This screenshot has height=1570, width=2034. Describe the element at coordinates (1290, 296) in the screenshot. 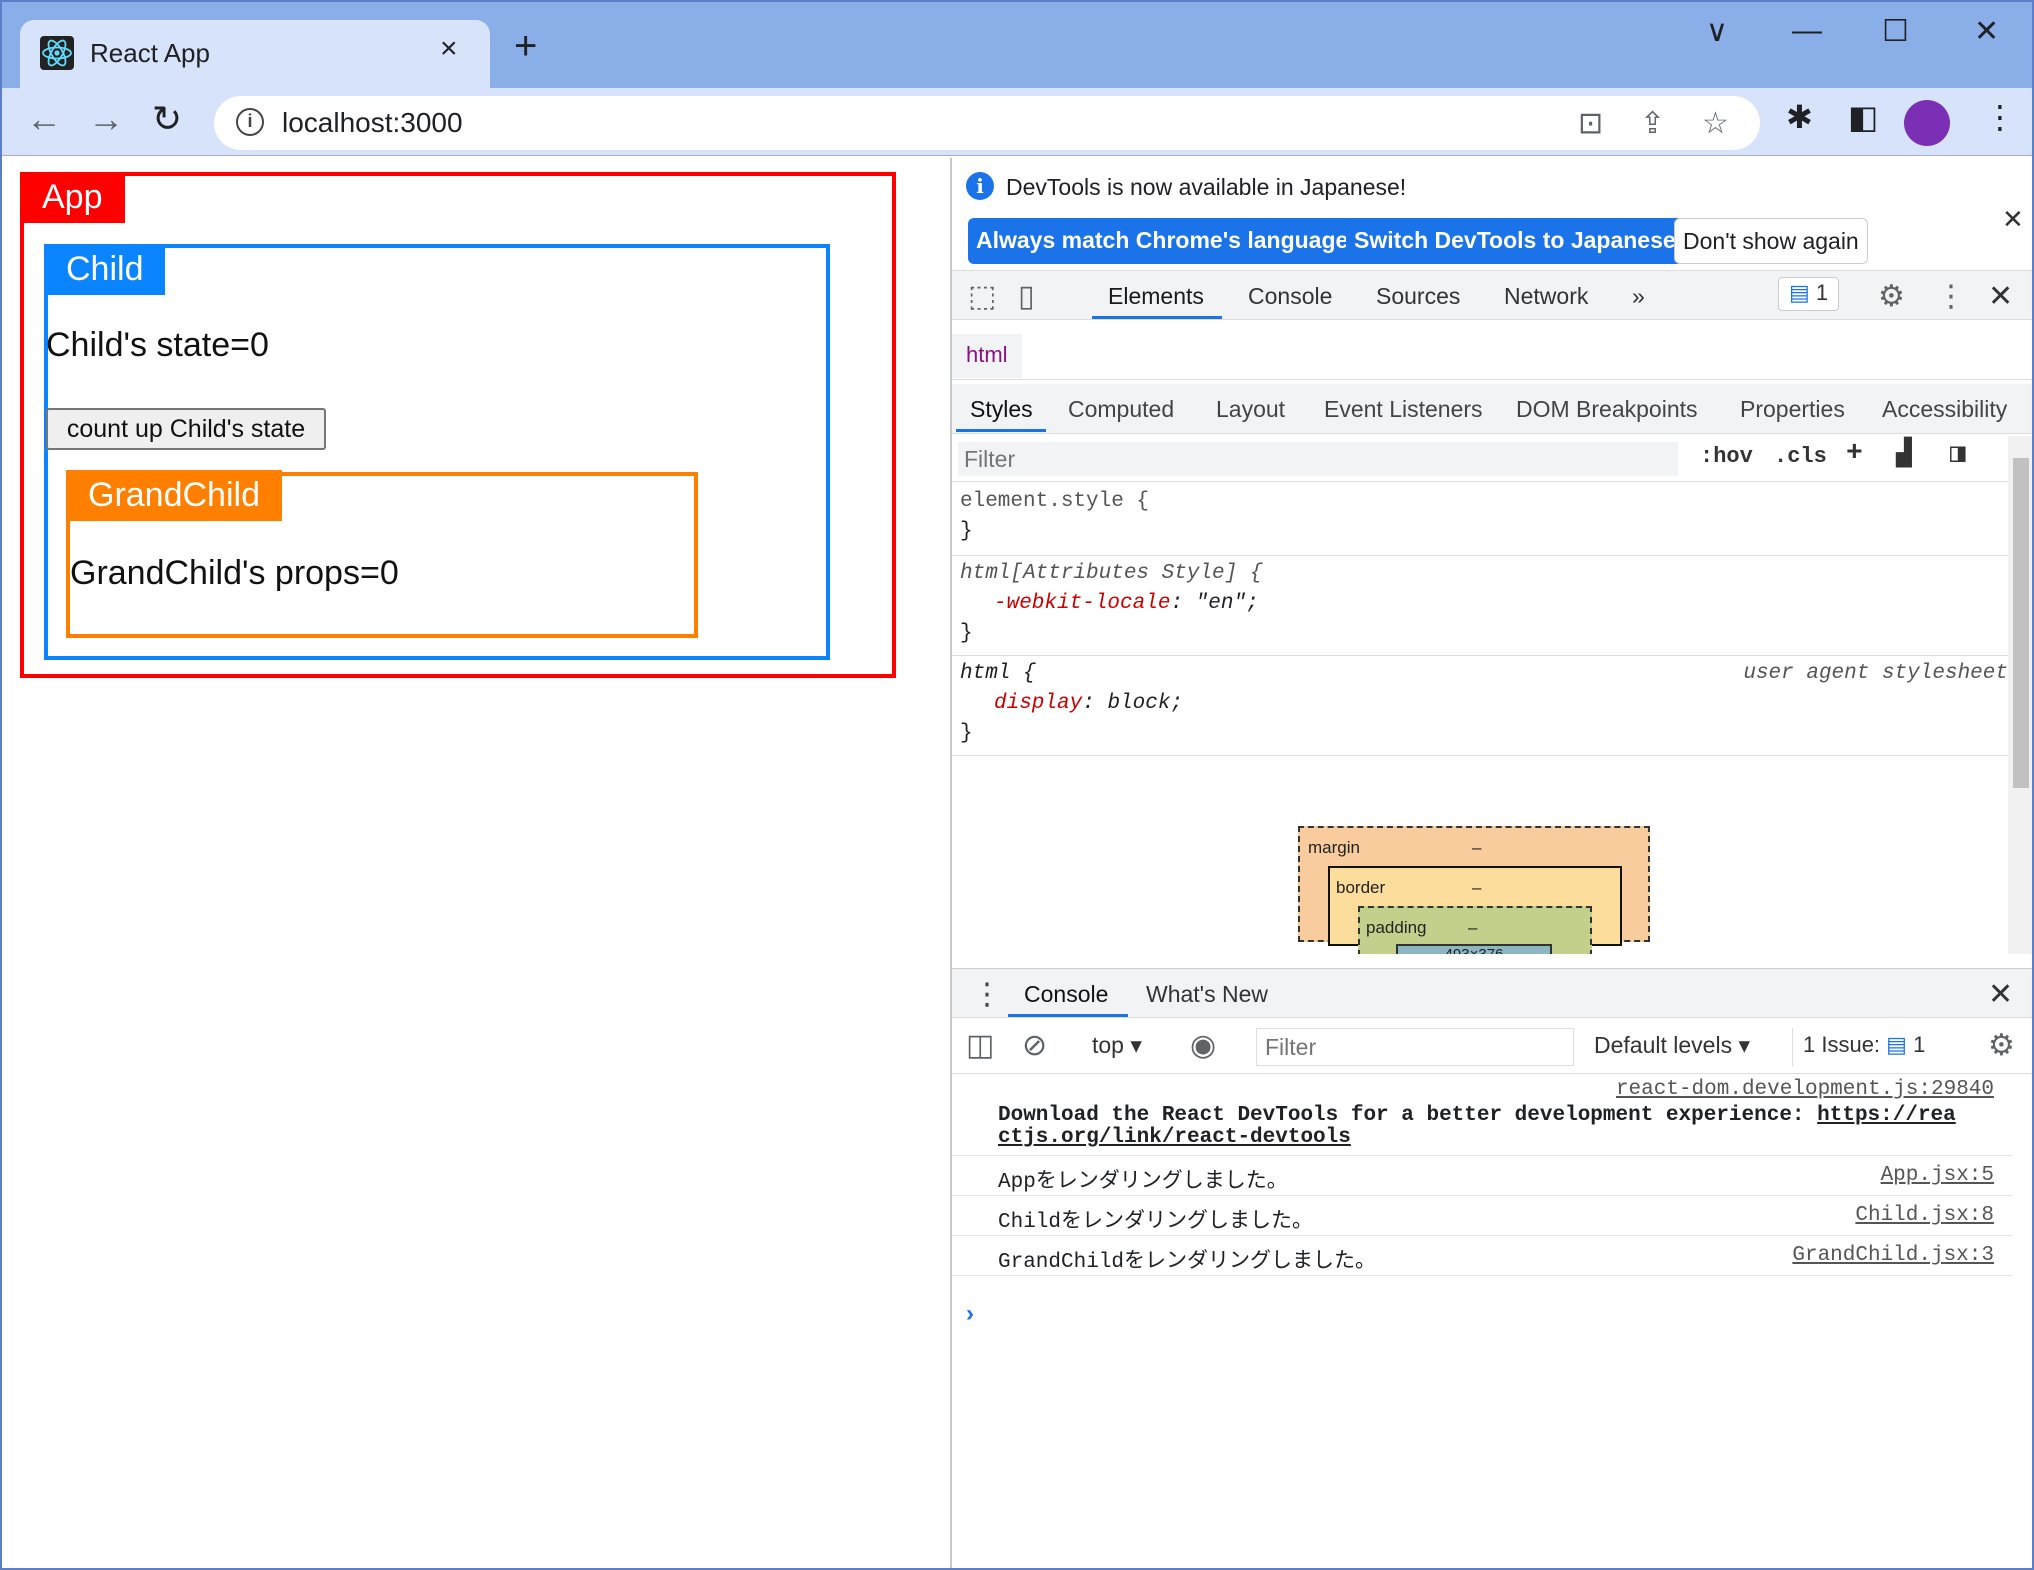

I see `tab-console: Console` at that location.